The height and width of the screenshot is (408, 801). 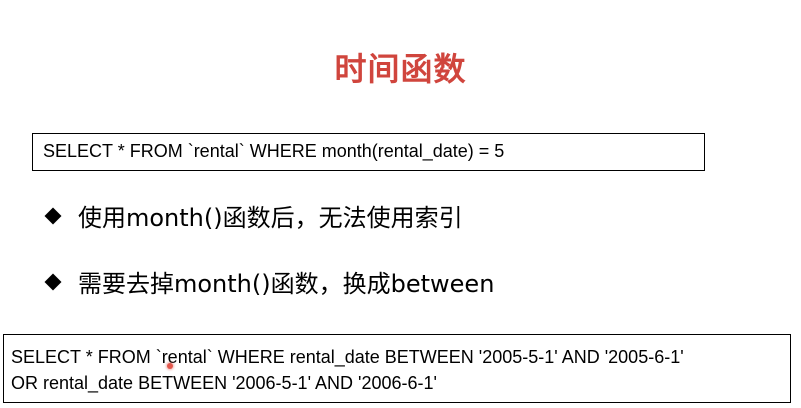 I want to click on mouse-cursor-icon, so click(x=170, y=366).